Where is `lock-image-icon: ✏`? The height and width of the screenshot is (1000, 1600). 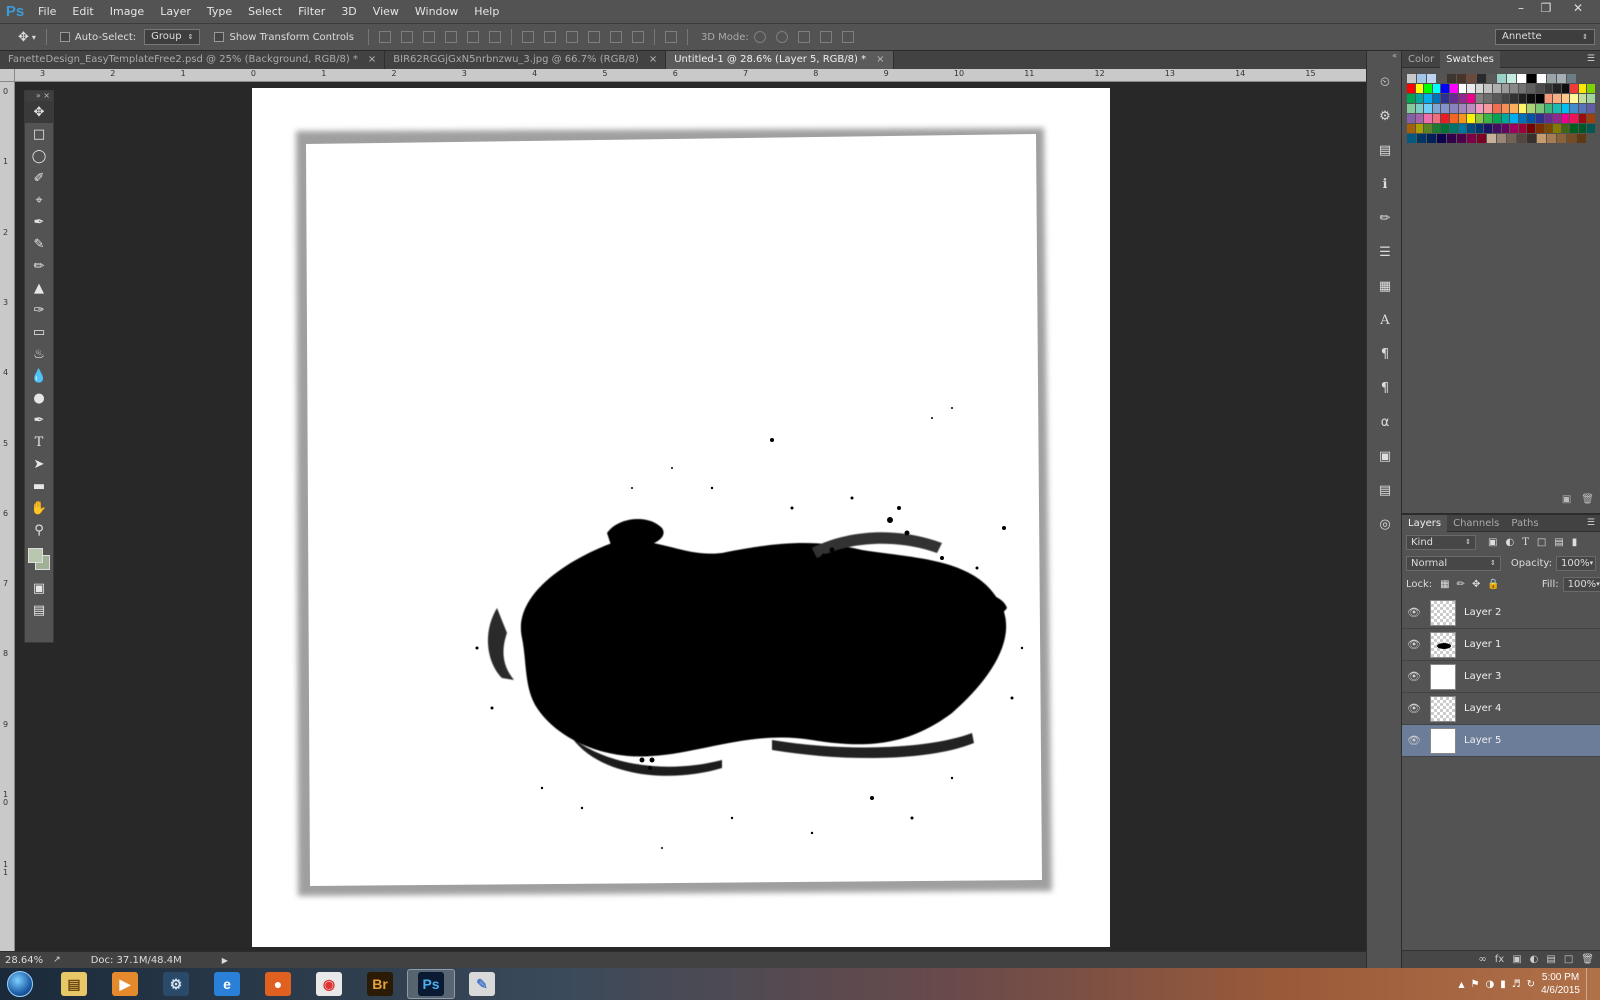
lock-image-icon: ✏ is located at coordinates (1461, 584).